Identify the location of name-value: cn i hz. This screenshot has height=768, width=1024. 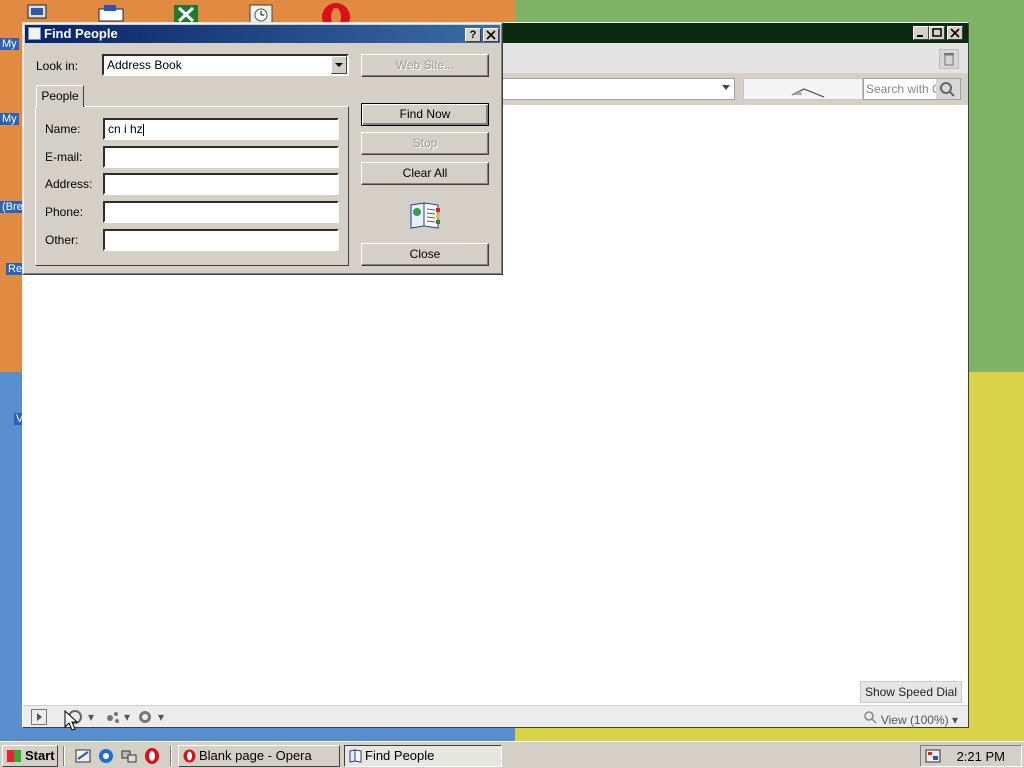
(125, 129).